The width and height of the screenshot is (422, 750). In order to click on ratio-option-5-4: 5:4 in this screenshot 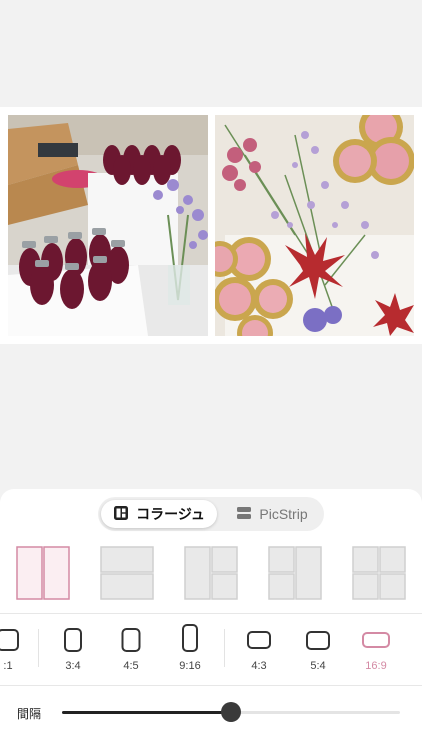, I will do `click(318, 646)`.